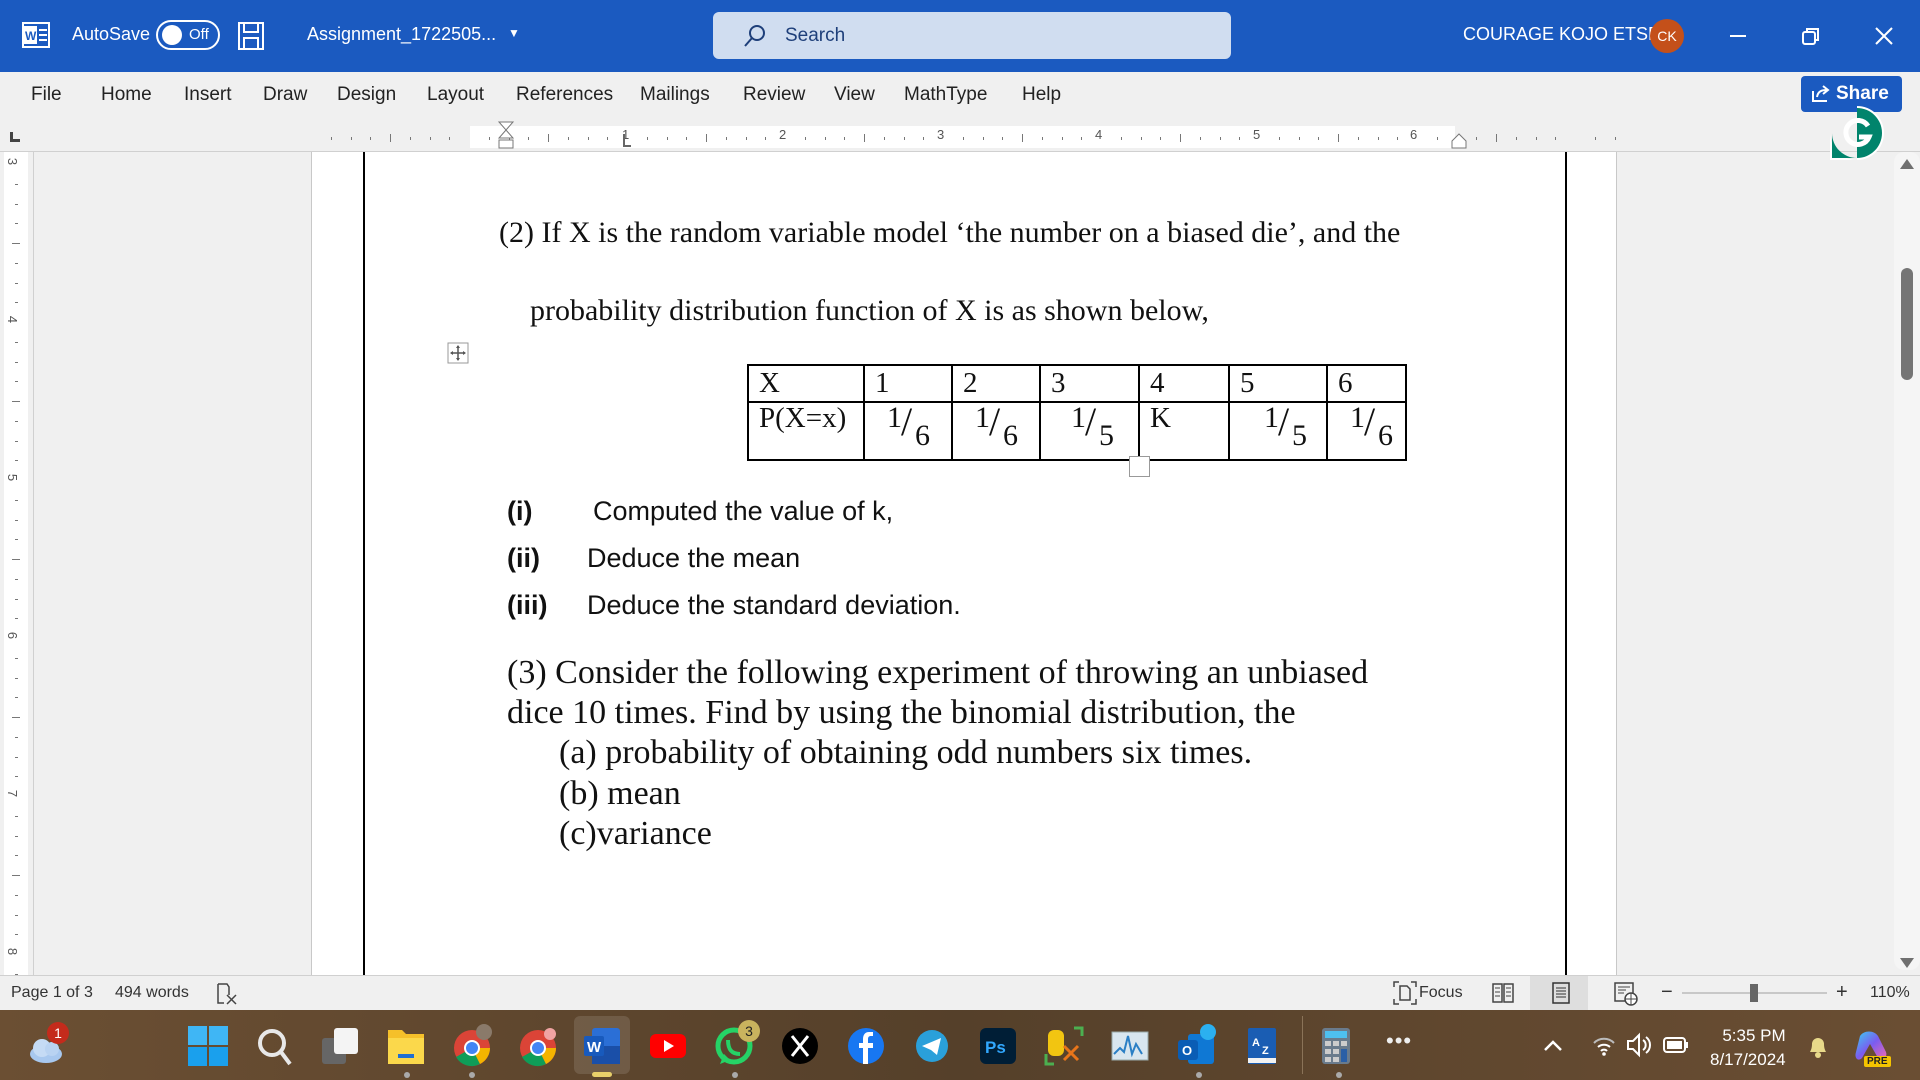 This screenshot has height=1080, width=1920. I want to click on youtube-icon, so click(668, 1046).